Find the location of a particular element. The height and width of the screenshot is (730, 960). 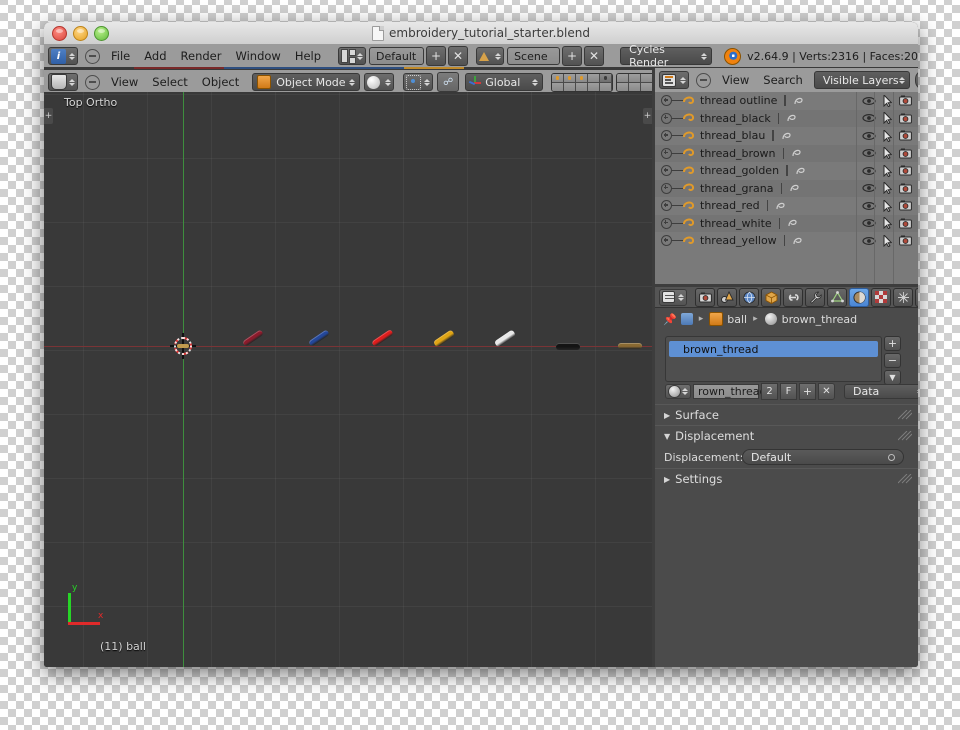

search-filter-icon is located at coordinates (916, 80).